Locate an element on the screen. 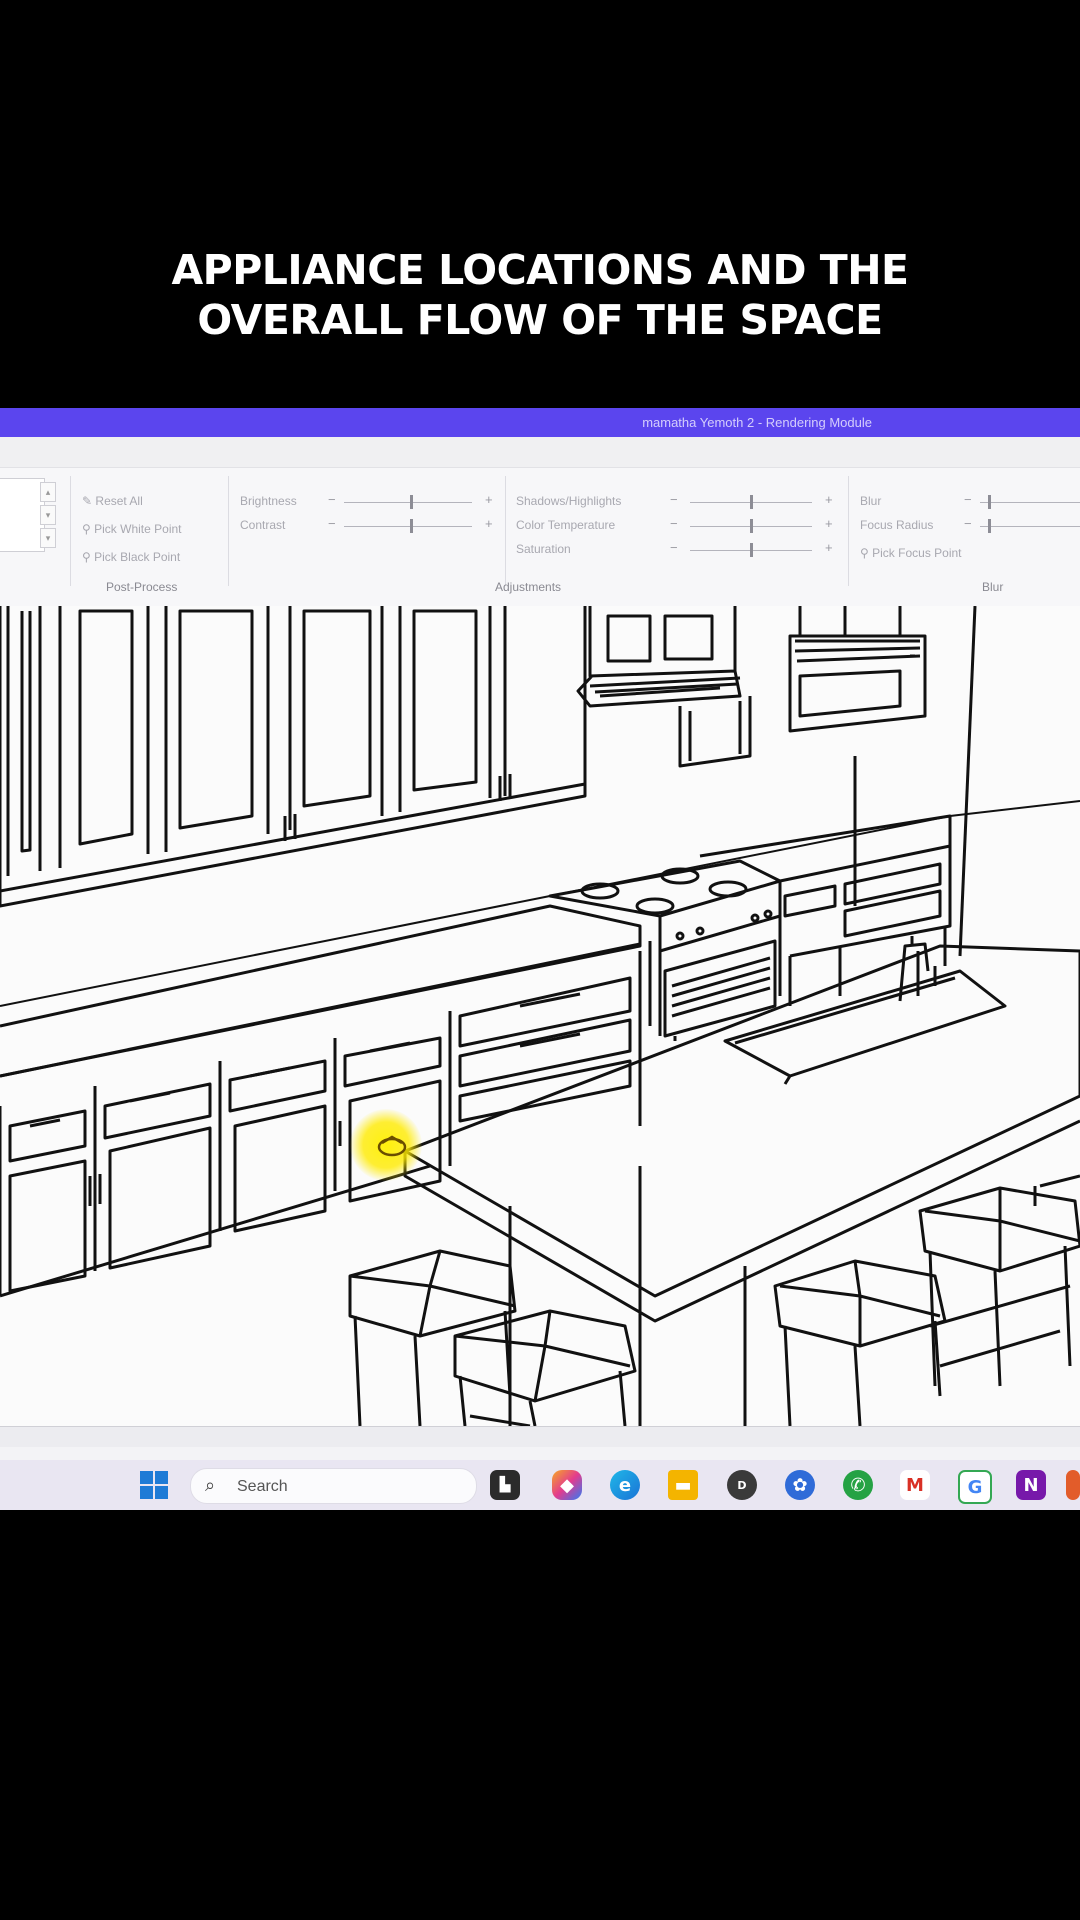 The image size is (1080, 1920). whatsapp-icon: ✆ is located at coordinates (858, 1485).